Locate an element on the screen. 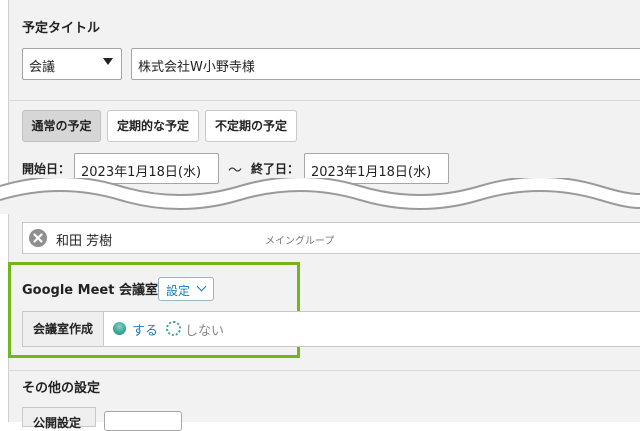  participant-group: メイングループ is located at coordinates (300, 241).